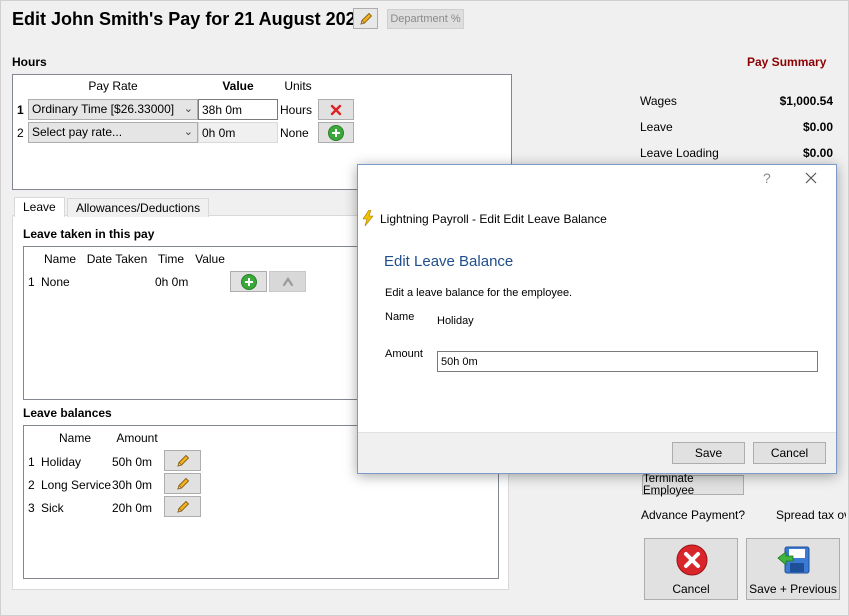  I want to click on add-leave-button, so click(248, 281).